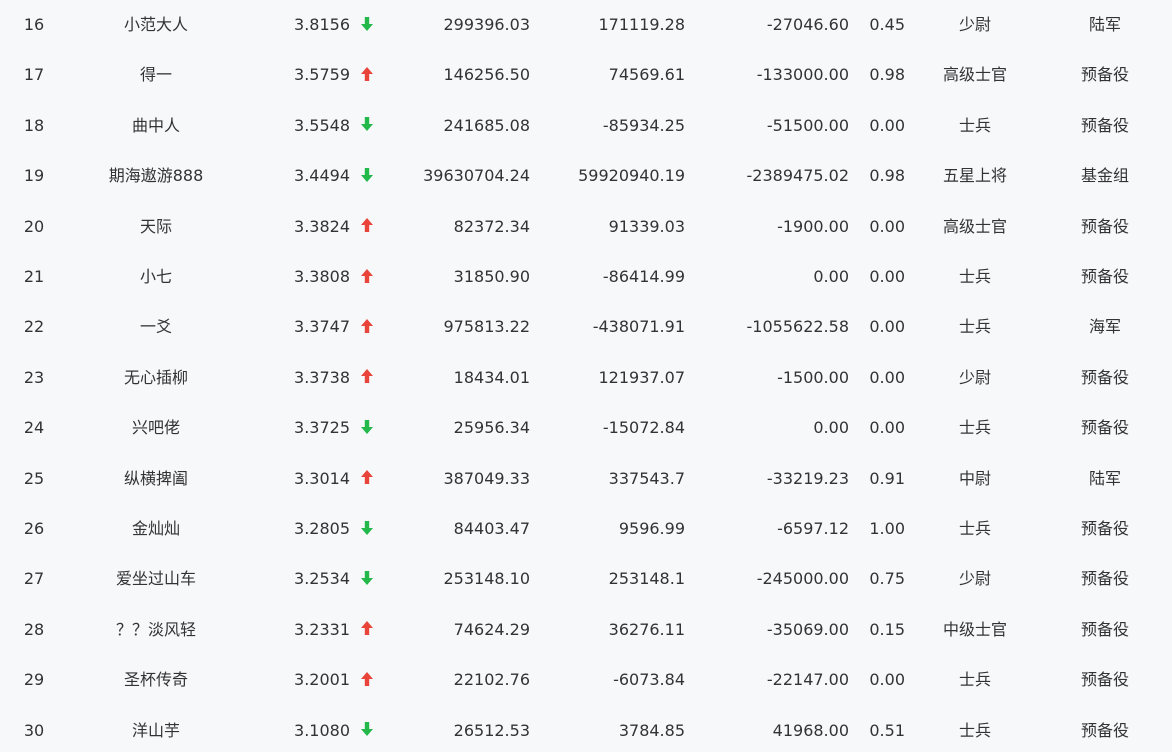  I want to click on value3-cell: 0.00, so click(831, 428).